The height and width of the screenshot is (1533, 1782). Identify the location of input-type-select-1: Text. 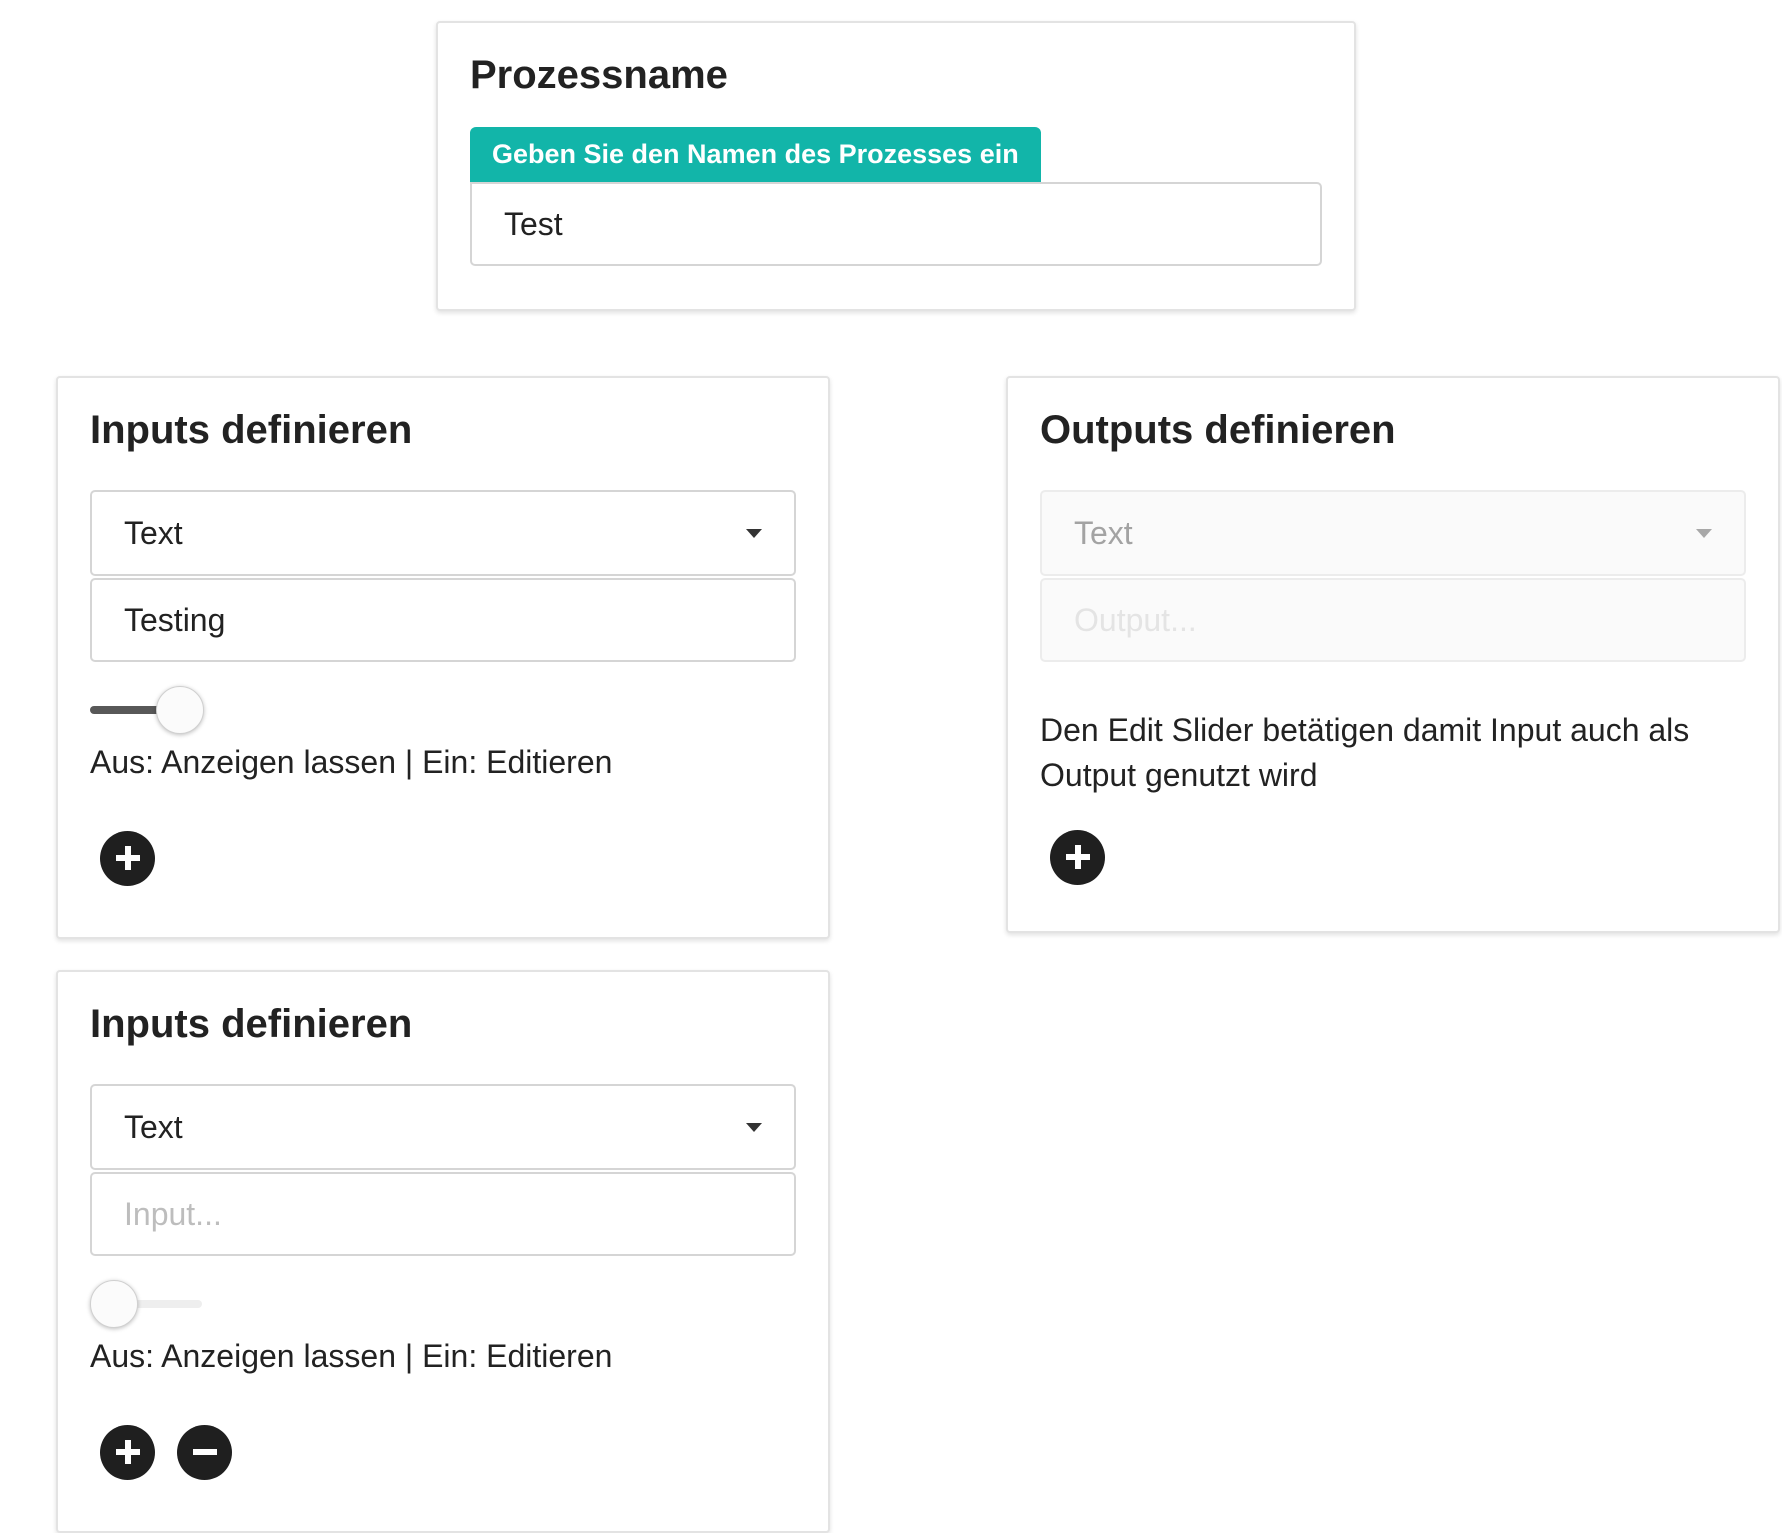
(443, 533).